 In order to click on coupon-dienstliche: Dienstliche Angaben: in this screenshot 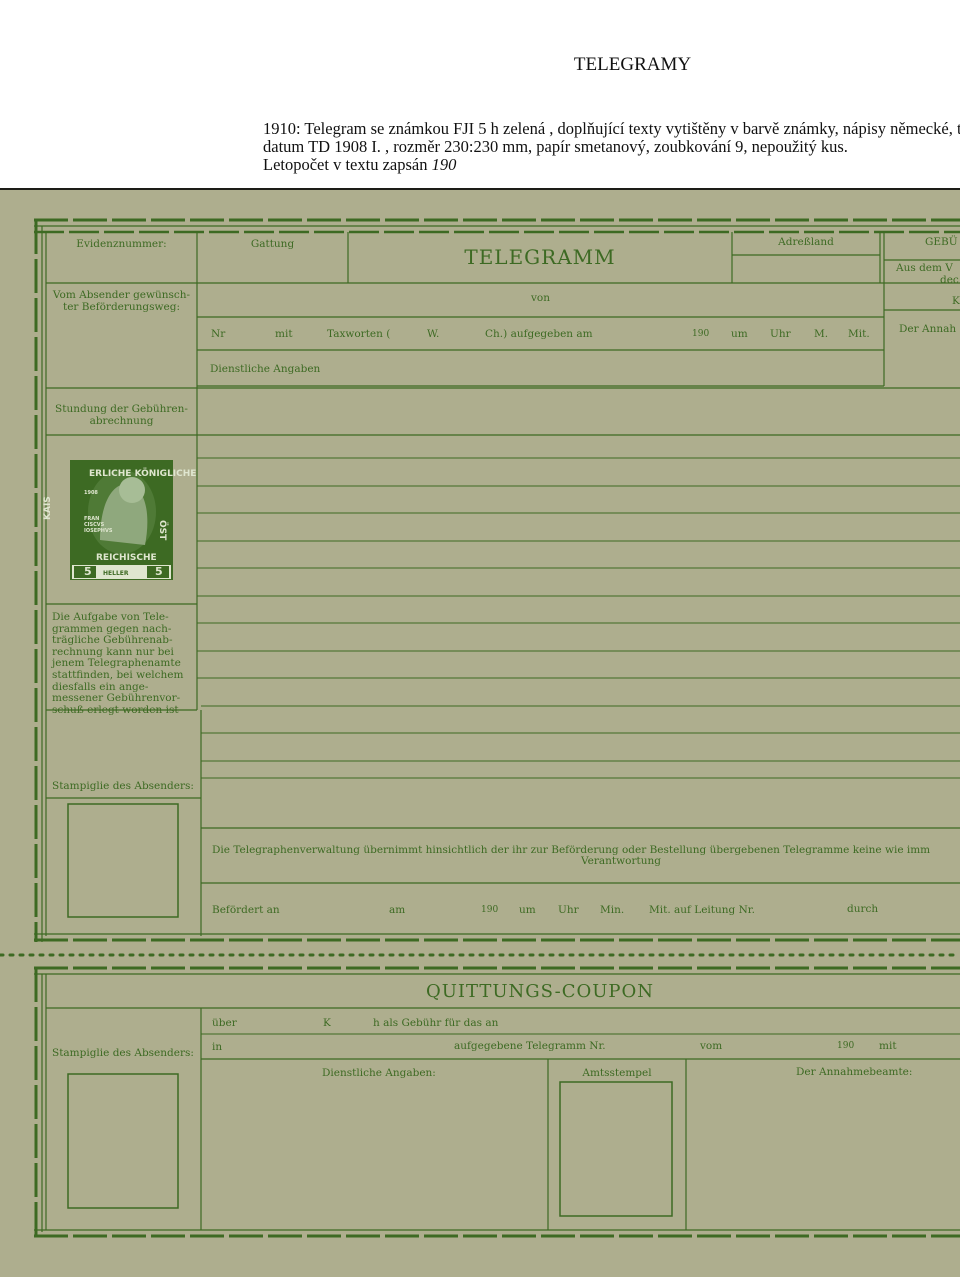, I will do `click(379, 1073)`.